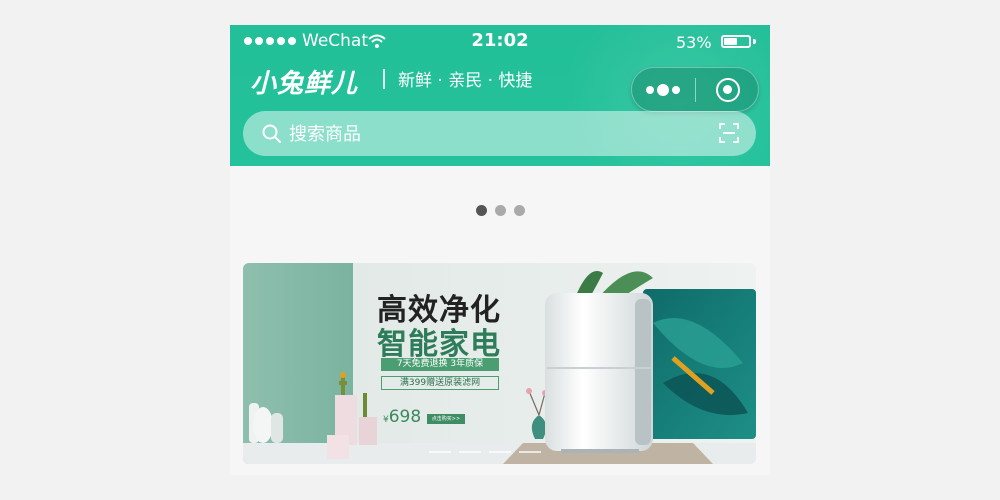 The image size is (1000, 500). What do you see at coordinates (694, 42) in the screenshot?
I see `battery-percent: 53%` at bounding box center [694, 42].